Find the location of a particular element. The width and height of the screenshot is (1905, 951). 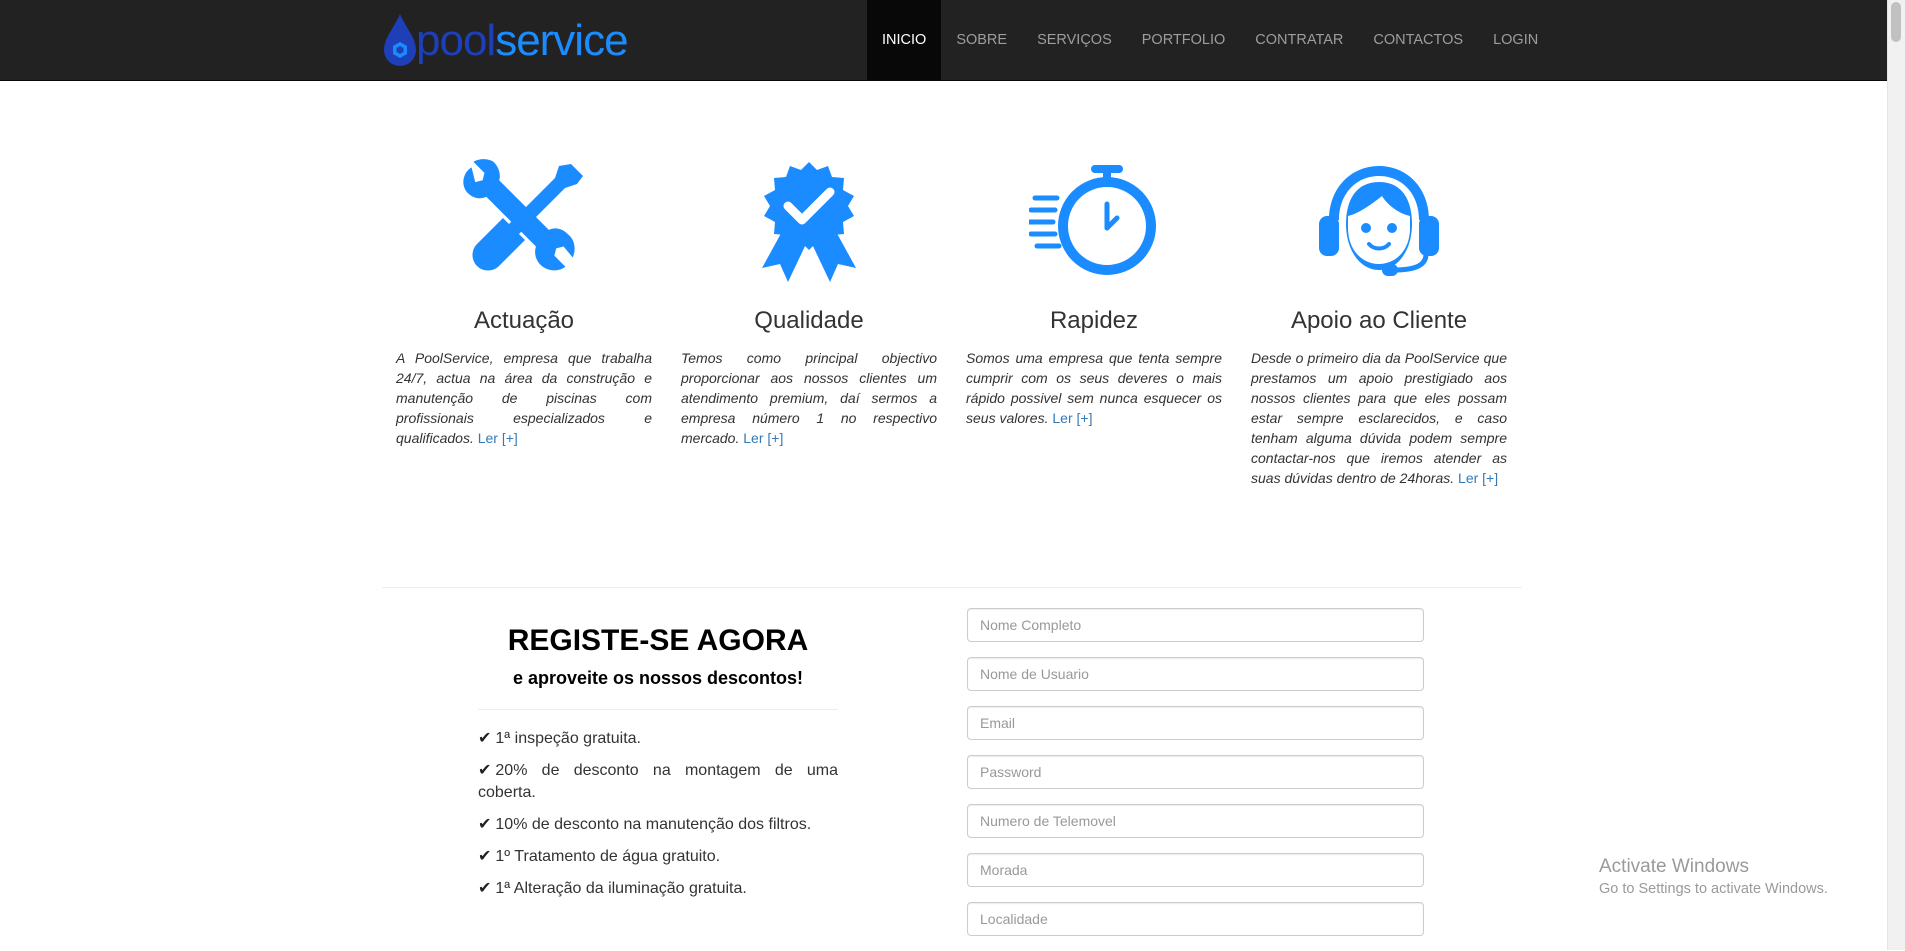

stopwatch-icon is located at coordinates (1092, 220).